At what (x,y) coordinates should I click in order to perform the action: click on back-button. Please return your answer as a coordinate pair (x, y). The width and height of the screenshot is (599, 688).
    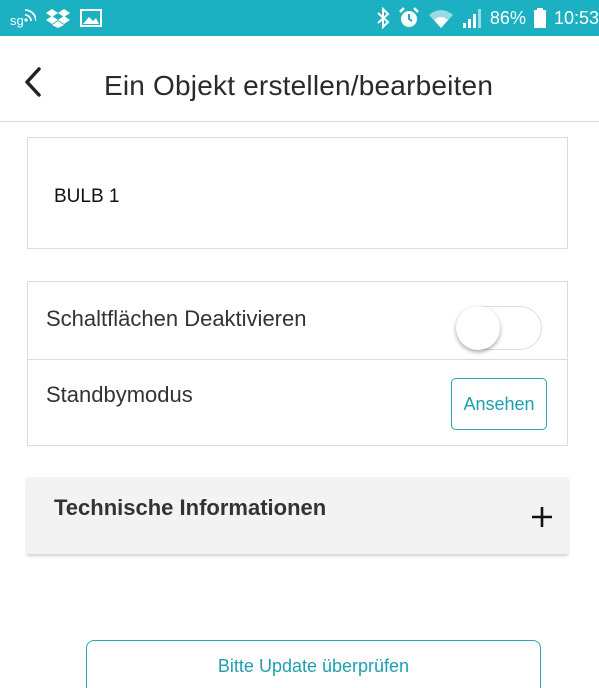
    Looking at the image, I should click on (33, 84).